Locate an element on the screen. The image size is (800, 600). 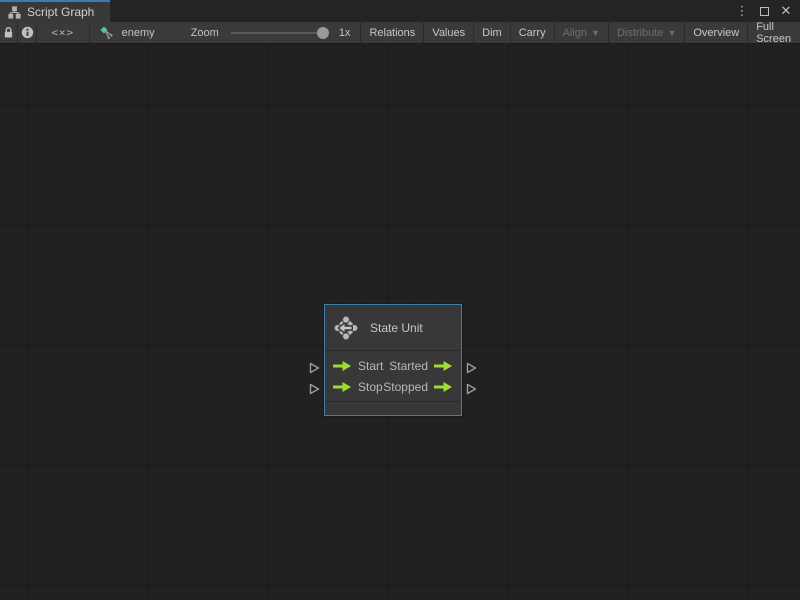
graph-asset-icon is located at coordinates (106, 32).